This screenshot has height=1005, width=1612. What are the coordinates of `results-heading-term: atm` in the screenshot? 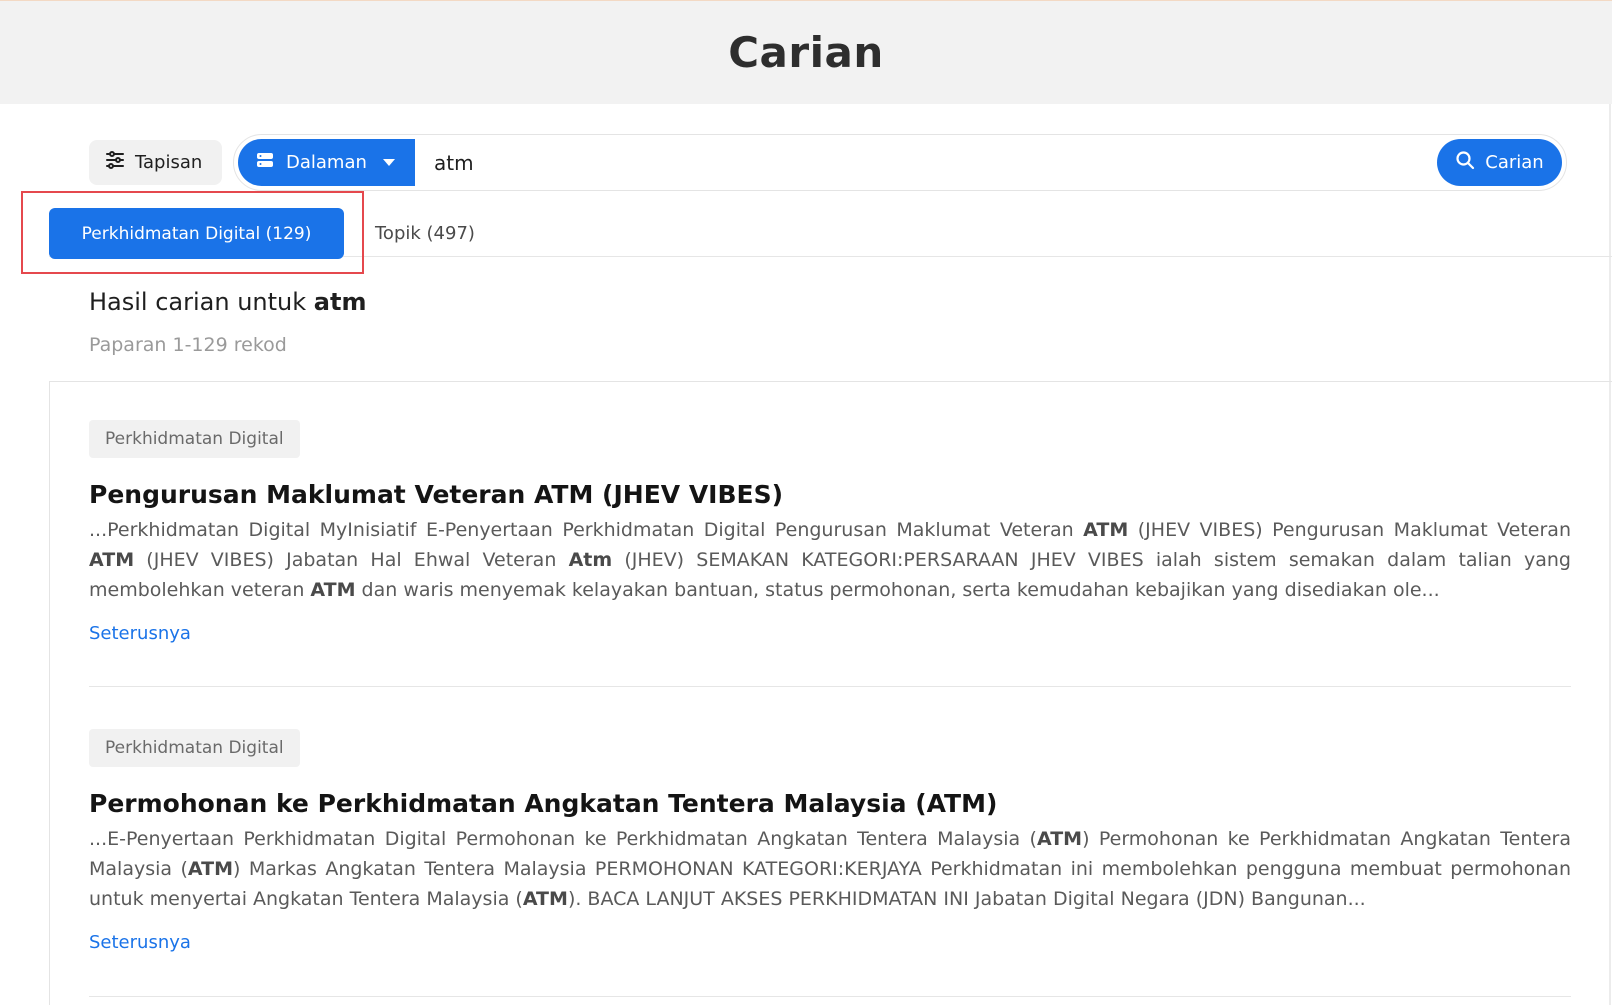 It's located at (340, 302).